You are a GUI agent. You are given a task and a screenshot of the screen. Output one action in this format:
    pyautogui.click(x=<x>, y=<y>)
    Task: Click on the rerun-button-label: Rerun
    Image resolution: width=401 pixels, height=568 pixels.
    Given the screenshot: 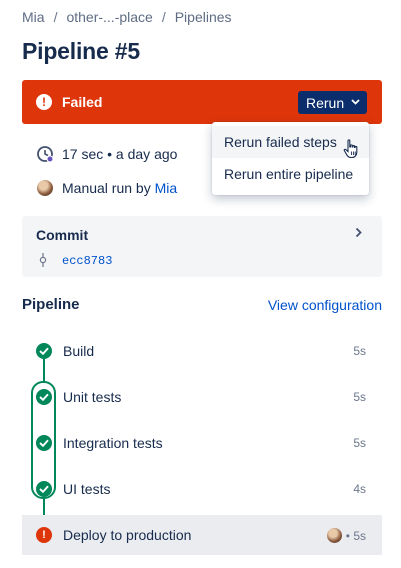 What is the action you would take?
    pyautogui.click(x=325, y=102)
    